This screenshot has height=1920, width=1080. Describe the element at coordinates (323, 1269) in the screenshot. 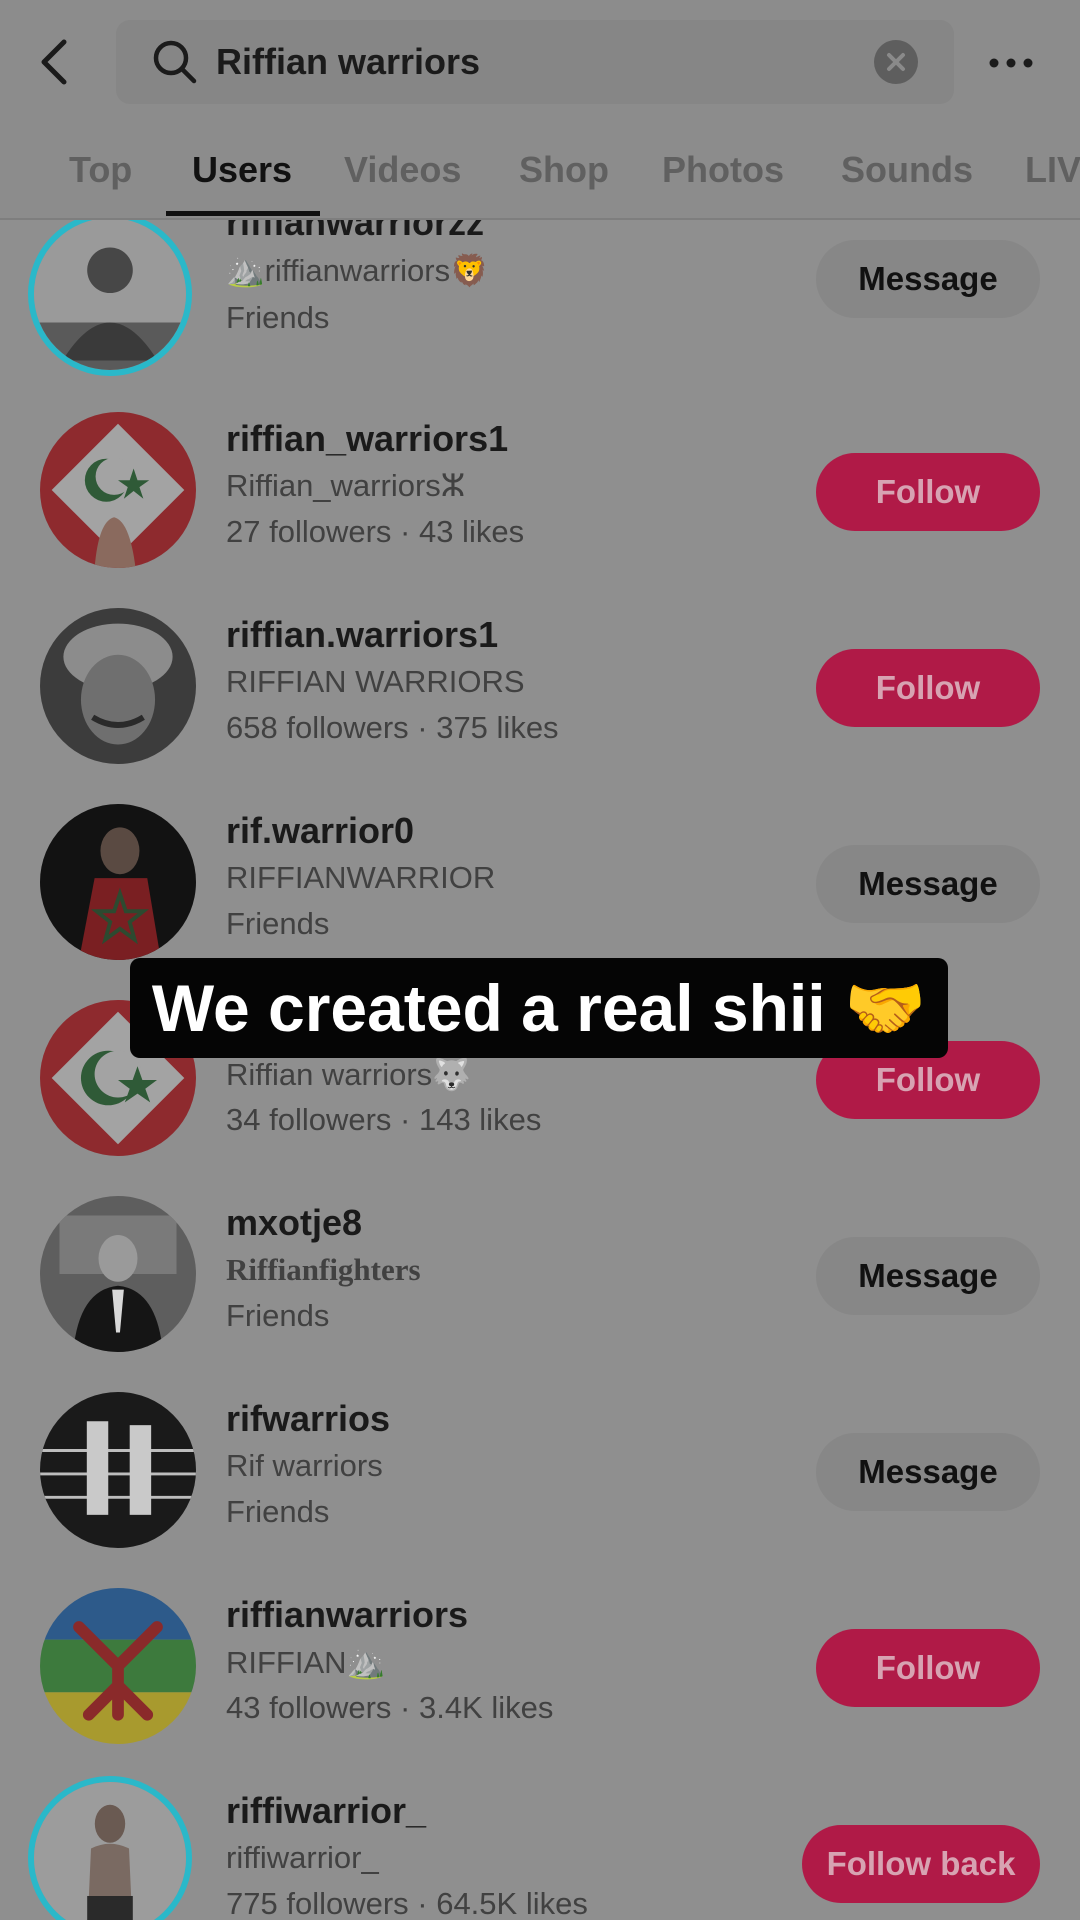

I see `nickname: Riffianfighters` at that location.